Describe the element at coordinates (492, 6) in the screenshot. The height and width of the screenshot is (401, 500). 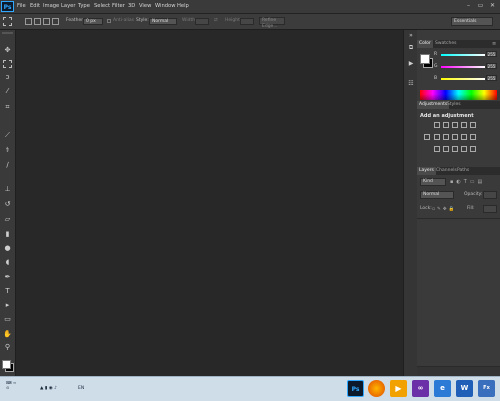
I see `close-icon: ✕` at that location.